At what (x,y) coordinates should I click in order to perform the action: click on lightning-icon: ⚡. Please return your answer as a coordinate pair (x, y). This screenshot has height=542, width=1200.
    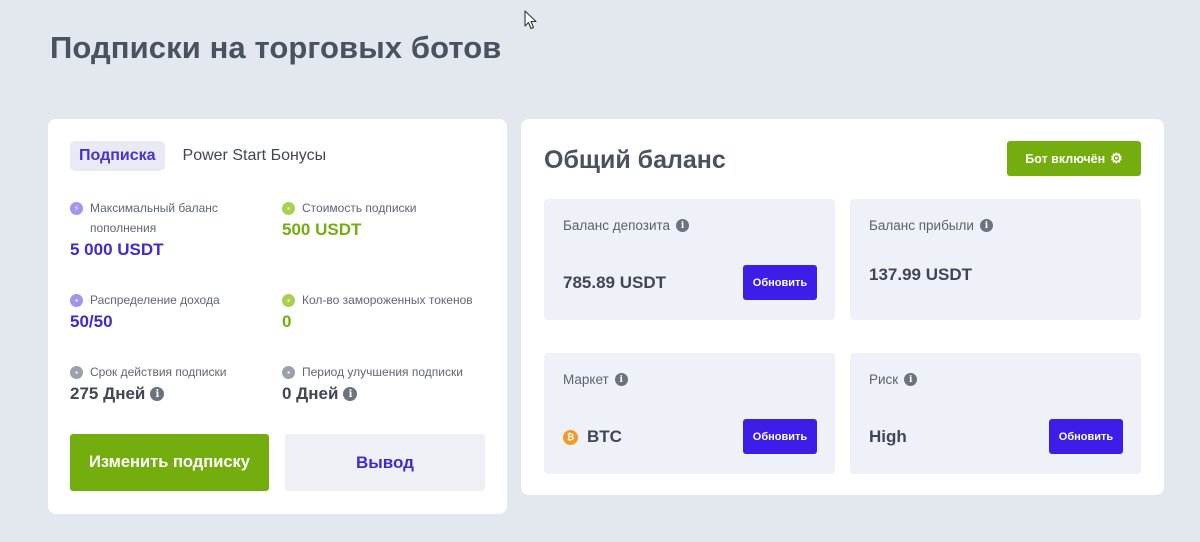
    Looking at the image, I should click on (76, 208).